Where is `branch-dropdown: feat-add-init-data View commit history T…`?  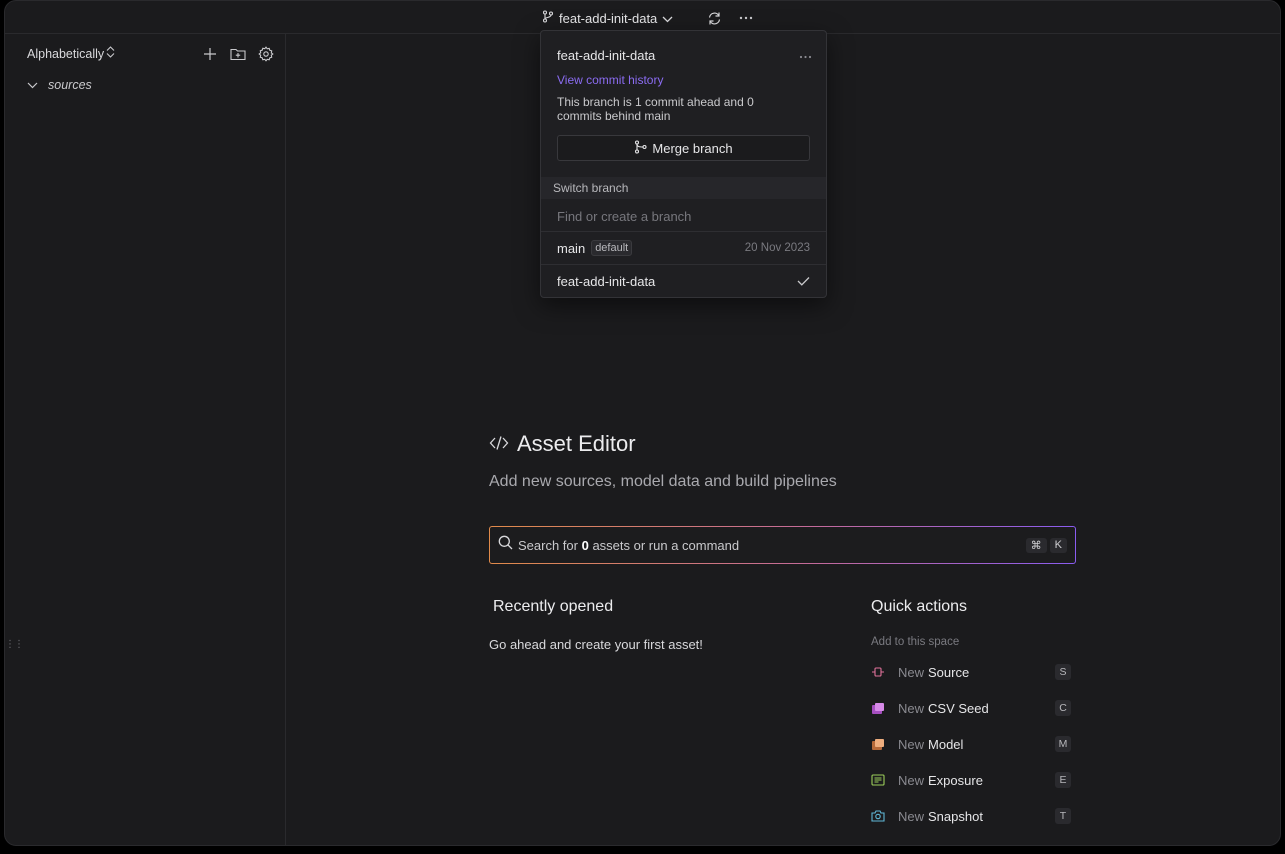
branch-dropdown: feat-add-init-data View commit history T… is located at coordinates (683, 164).